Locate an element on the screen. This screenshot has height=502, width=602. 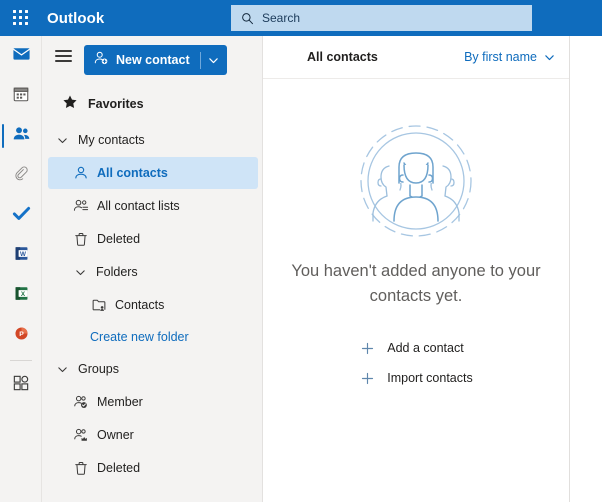
rail-item-mail is located at coordinates (21, 56).